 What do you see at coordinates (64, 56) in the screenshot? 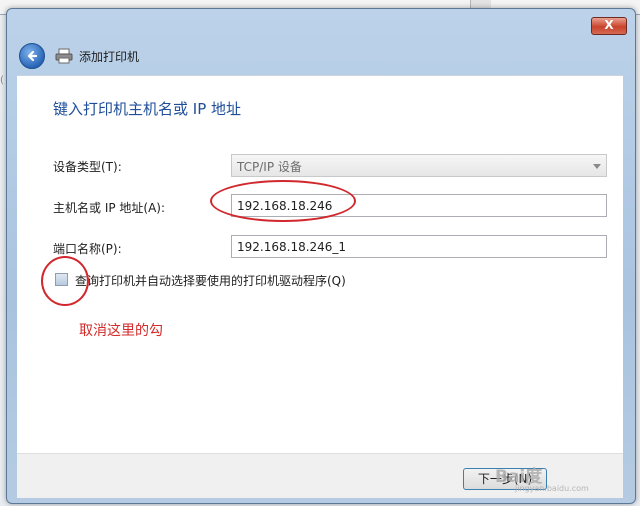
I see `printer-icon` at bounding box center [64, 56].